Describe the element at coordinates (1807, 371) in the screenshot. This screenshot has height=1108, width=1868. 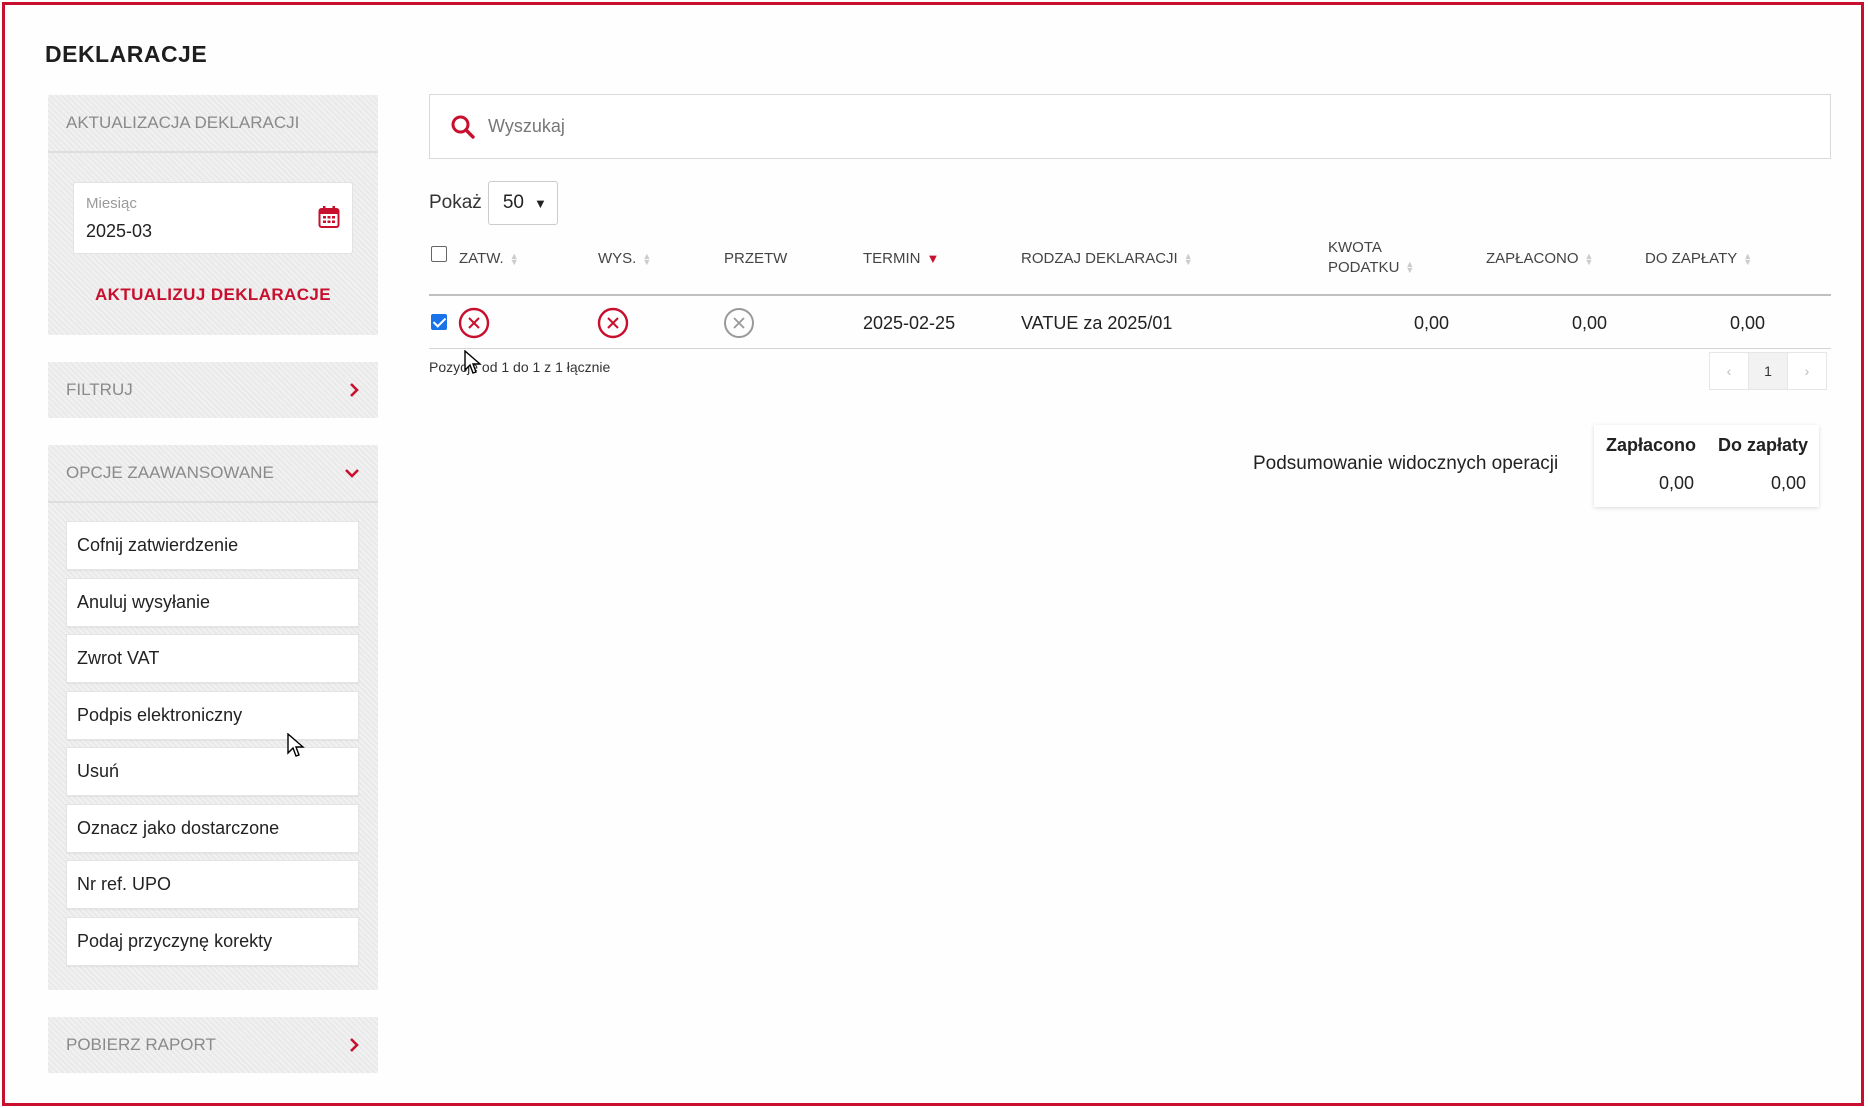
I see `next-page-button: ›` at that location.